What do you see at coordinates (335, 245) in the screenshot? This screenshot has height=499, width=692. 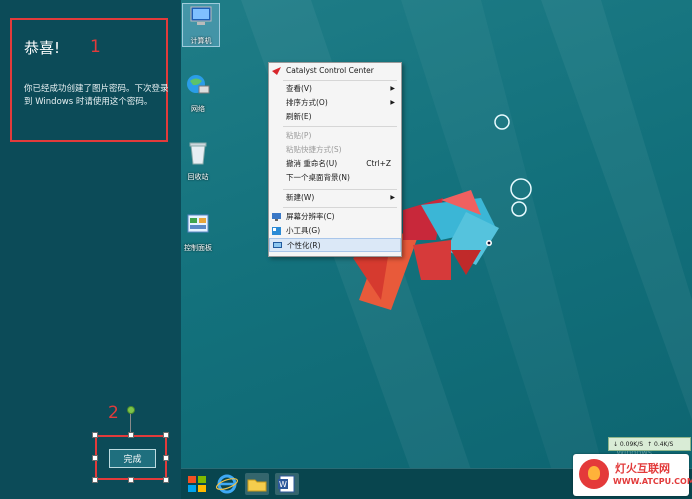 I see `menu-item-personalize: 个性化(R)` at bounding box center [335, 245].